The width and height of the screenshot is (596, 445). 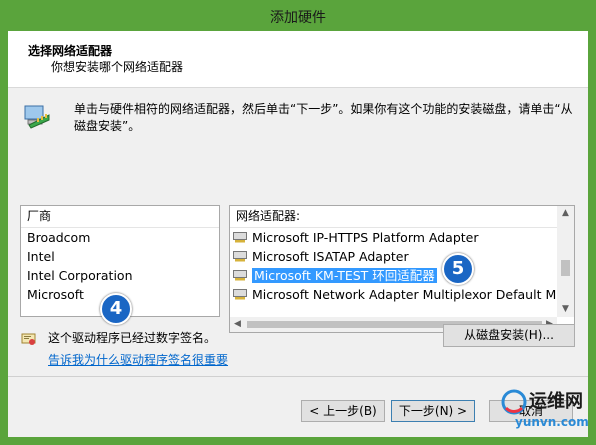 What do you see at coordinates (120, 256) in the screenshot?
I see `manufacturer-item: Intel` at bounding box center [120, 256].